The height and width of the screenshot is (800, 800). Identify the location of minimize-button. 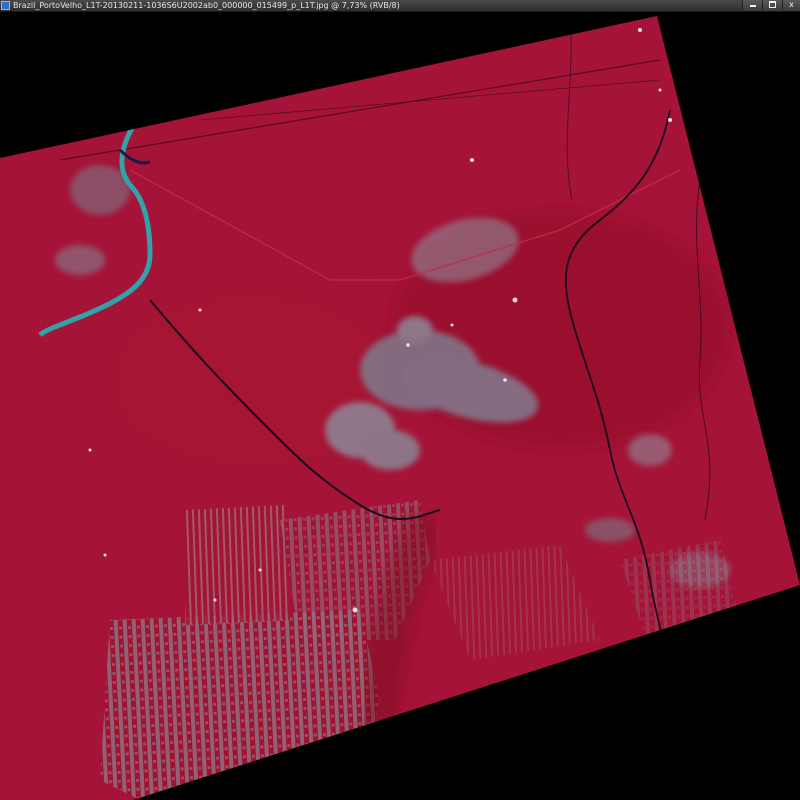
(752, 5).